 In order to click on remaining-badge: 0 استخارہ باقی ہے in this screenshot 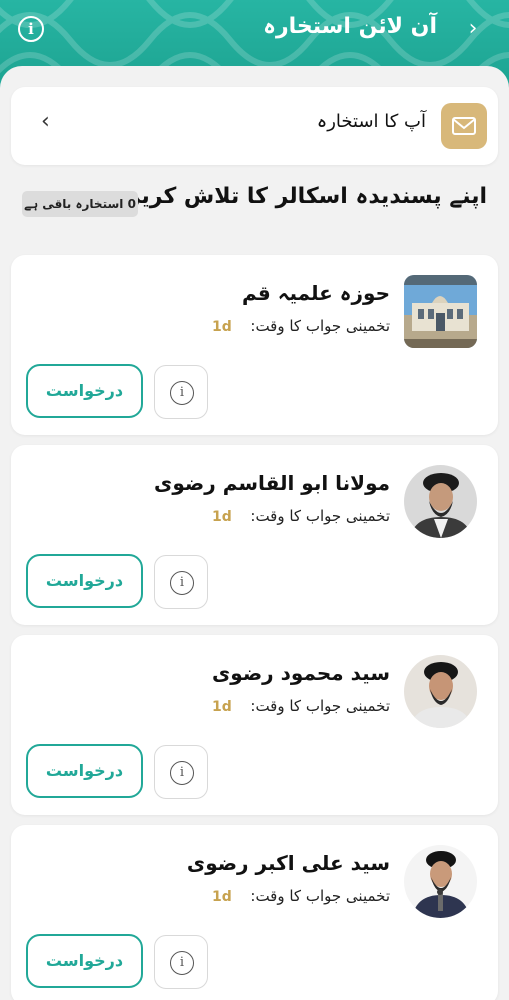, I will do `click(80, 204)`.